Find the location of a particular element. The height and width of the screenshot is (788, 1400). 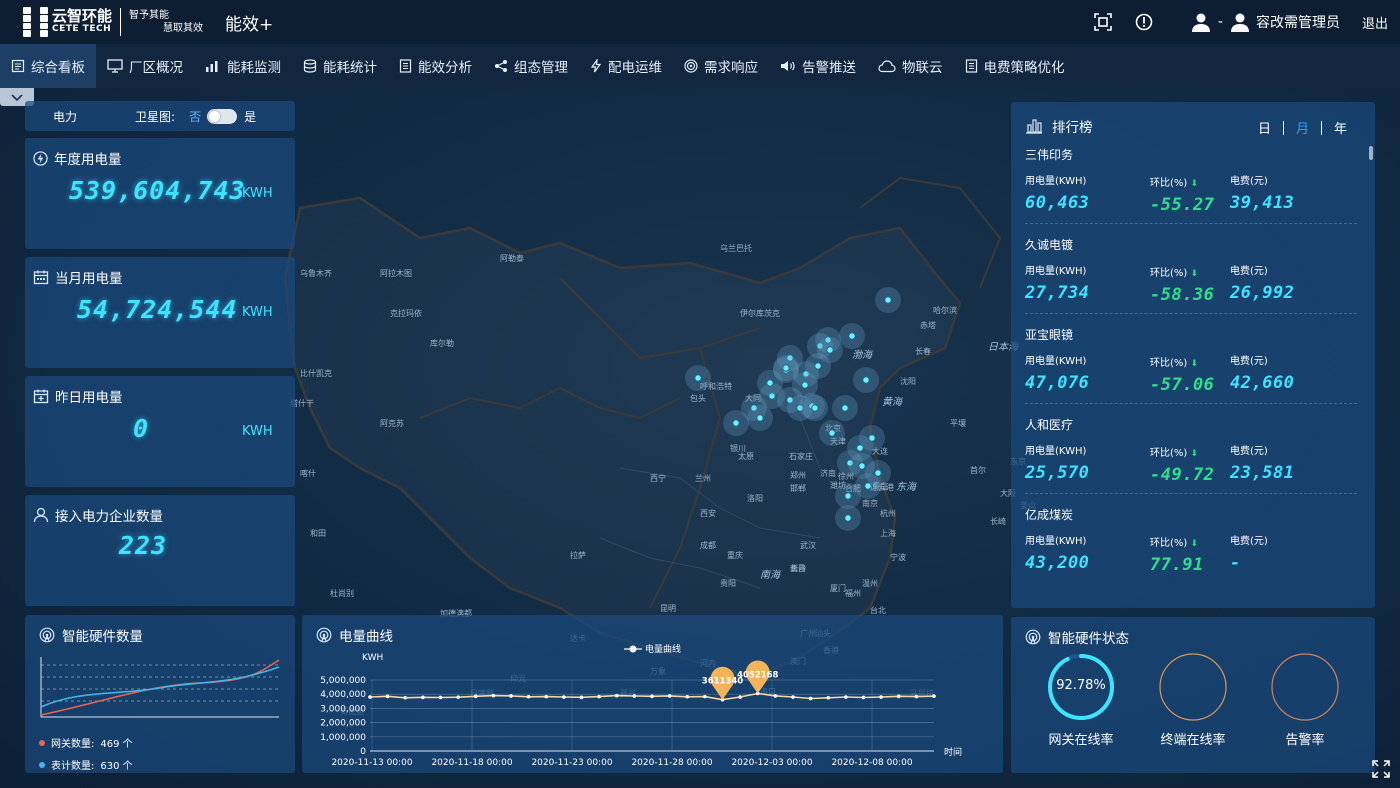

nav-item-7: 需求响应 is located at coordinates (721, 66).